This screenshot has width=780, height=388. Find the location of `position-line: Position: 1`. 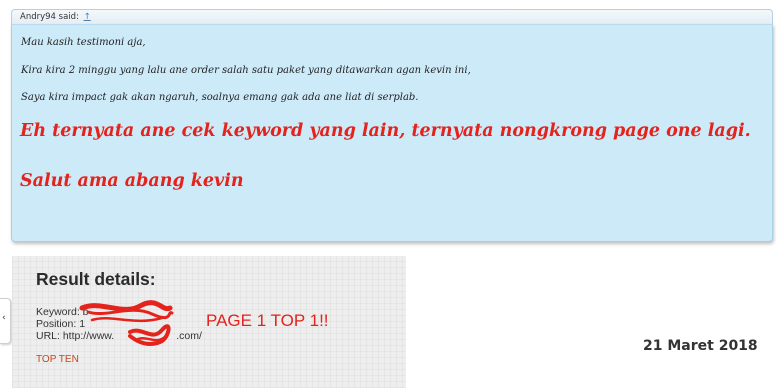

position-line: Position: 1 is located at coordinates (61, 324).